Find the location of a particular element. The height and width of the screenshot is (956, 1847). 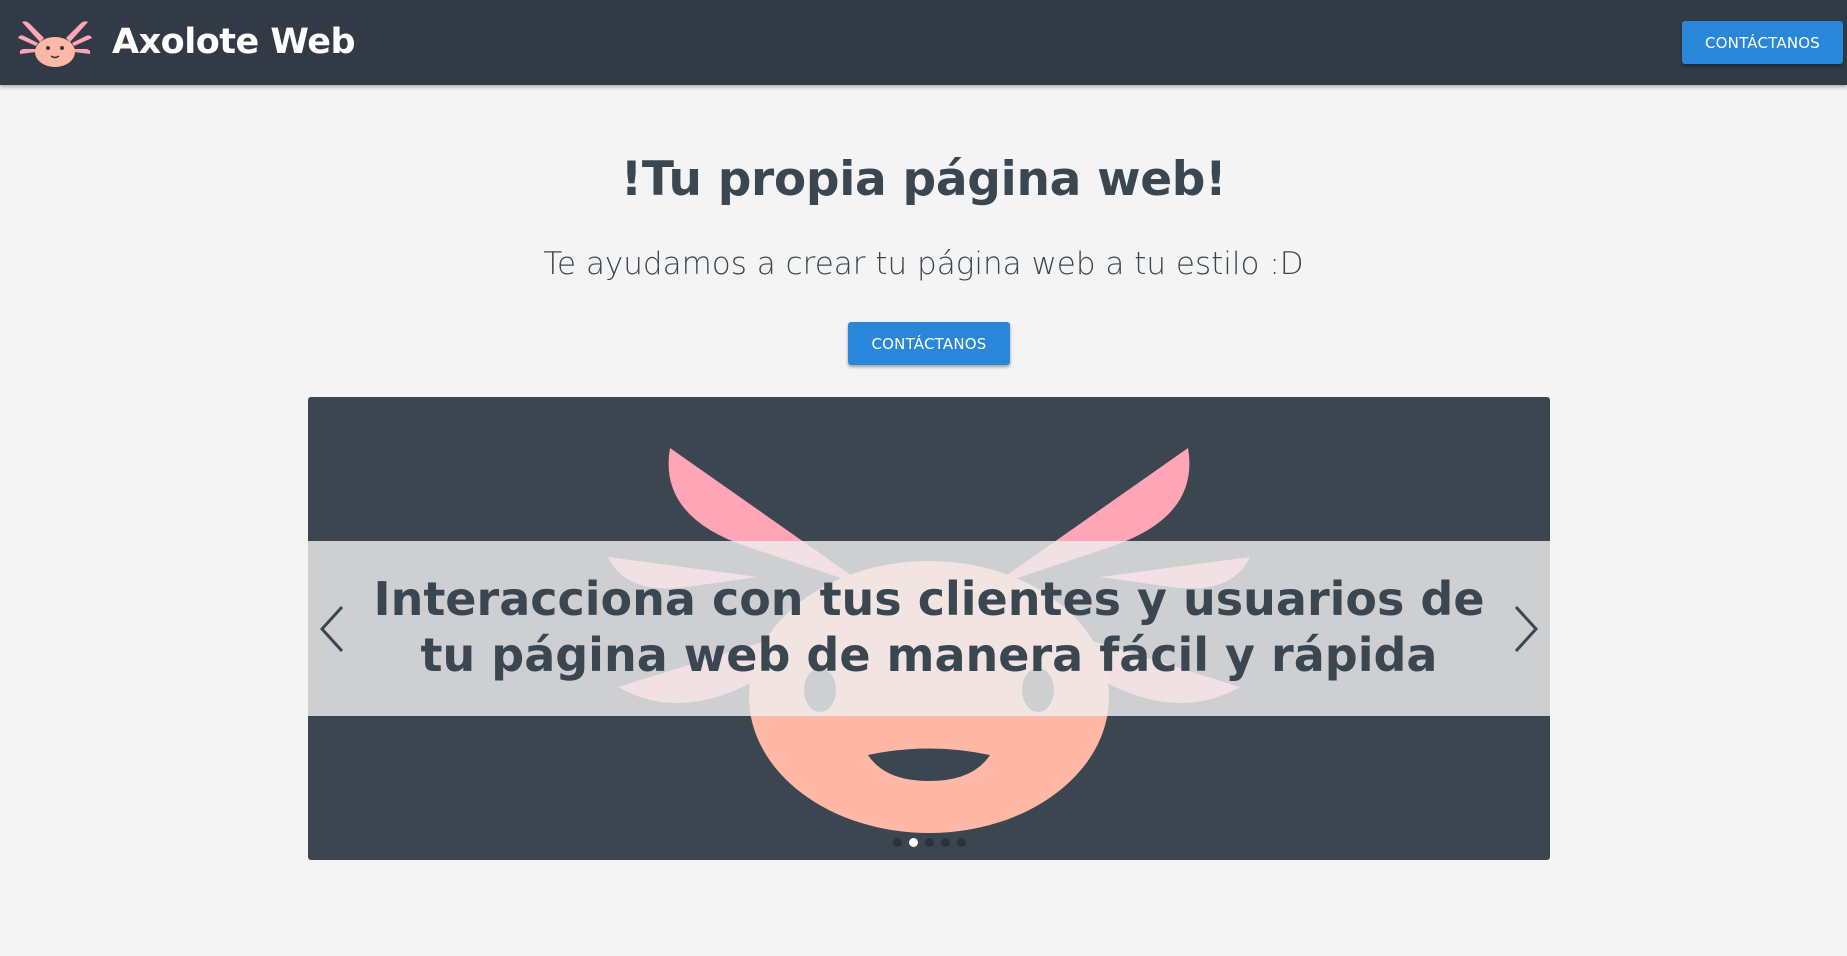

brand-name: Axolote Web is located at coordinates (234, 42).